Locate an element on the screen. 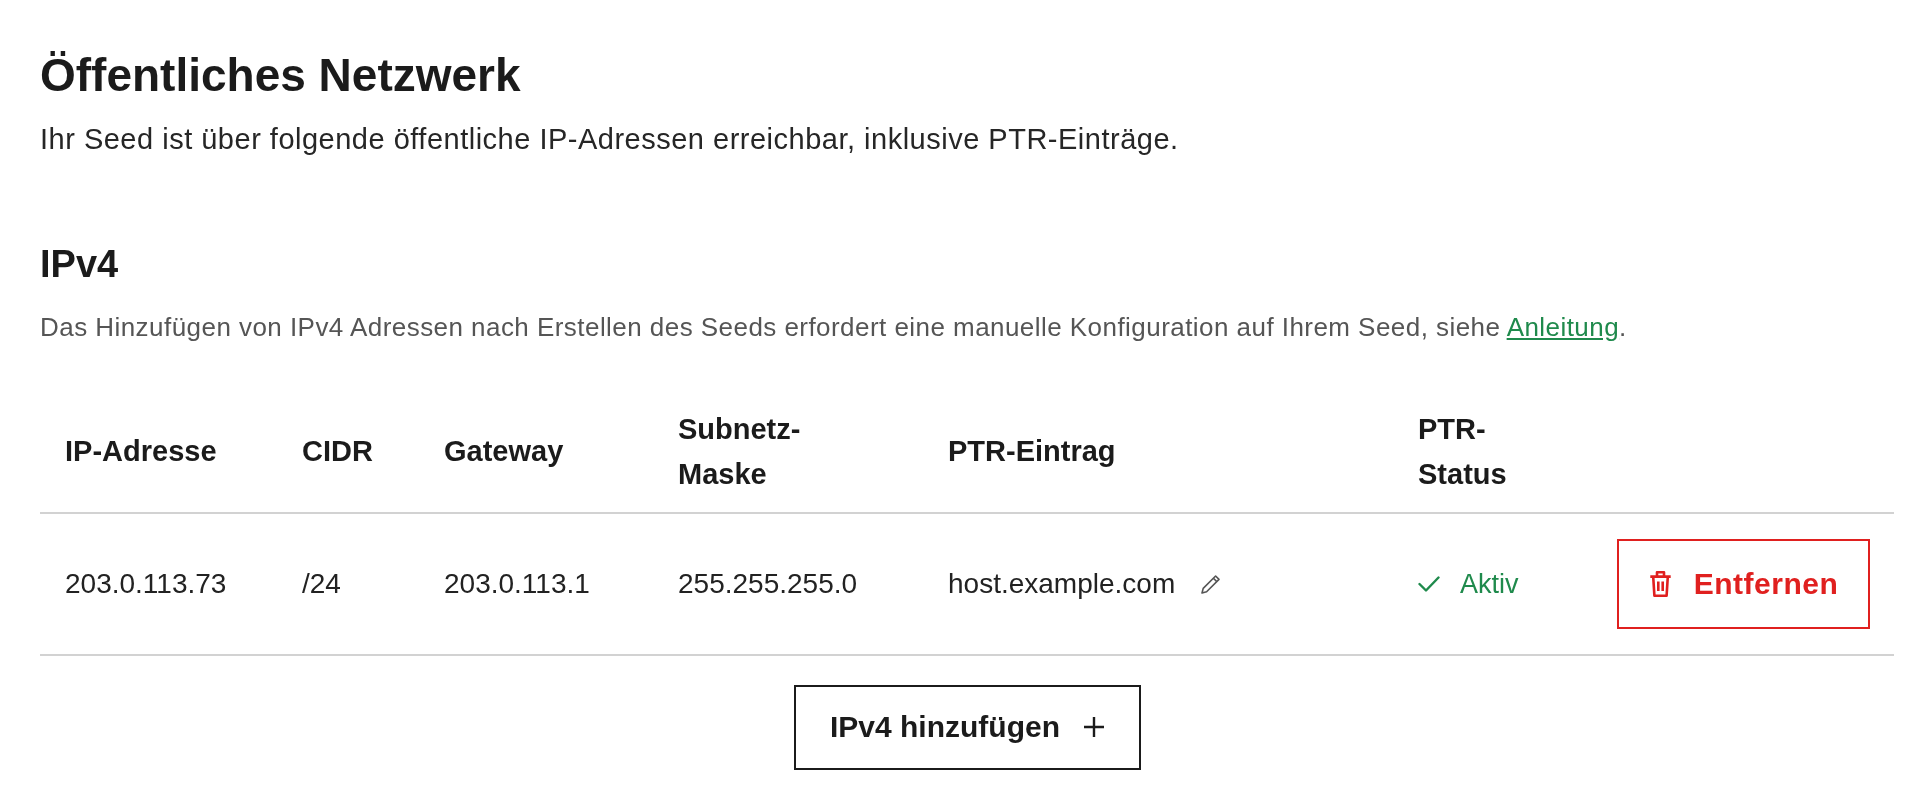 This screenshot has height=794, width=1916. table-cell-text: host.example.com is located at coordinates (1062, 583).